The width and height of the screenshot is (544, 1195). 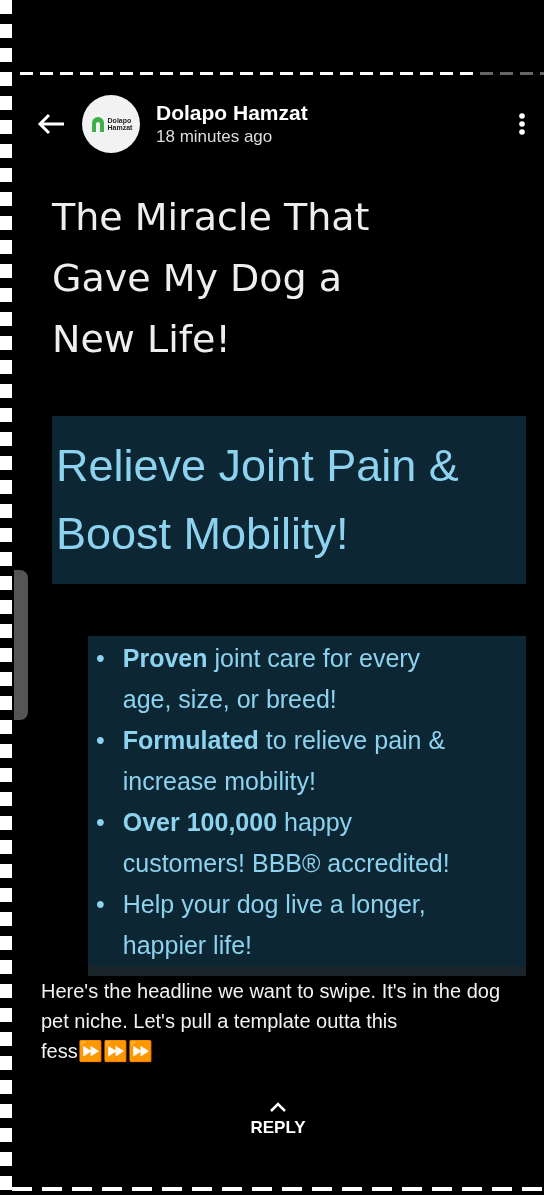 What do you see at coordinates (284, 761) in the screenshot?
I see `bullet-item: Formulated to relieve pain & increase mobility!` at bounding box center [284, 761].